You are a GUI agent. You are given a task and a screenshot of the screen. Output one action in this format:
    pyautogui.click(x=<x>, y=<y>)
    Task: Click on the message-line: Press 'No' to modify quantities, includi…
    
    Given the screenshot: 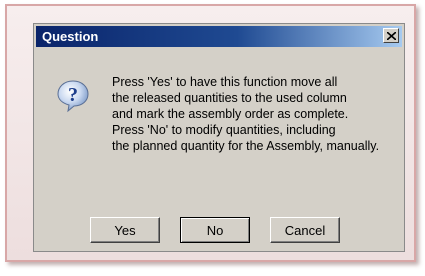 What is the action you would take?
    pyautogui.click(x=224, y=130)
    